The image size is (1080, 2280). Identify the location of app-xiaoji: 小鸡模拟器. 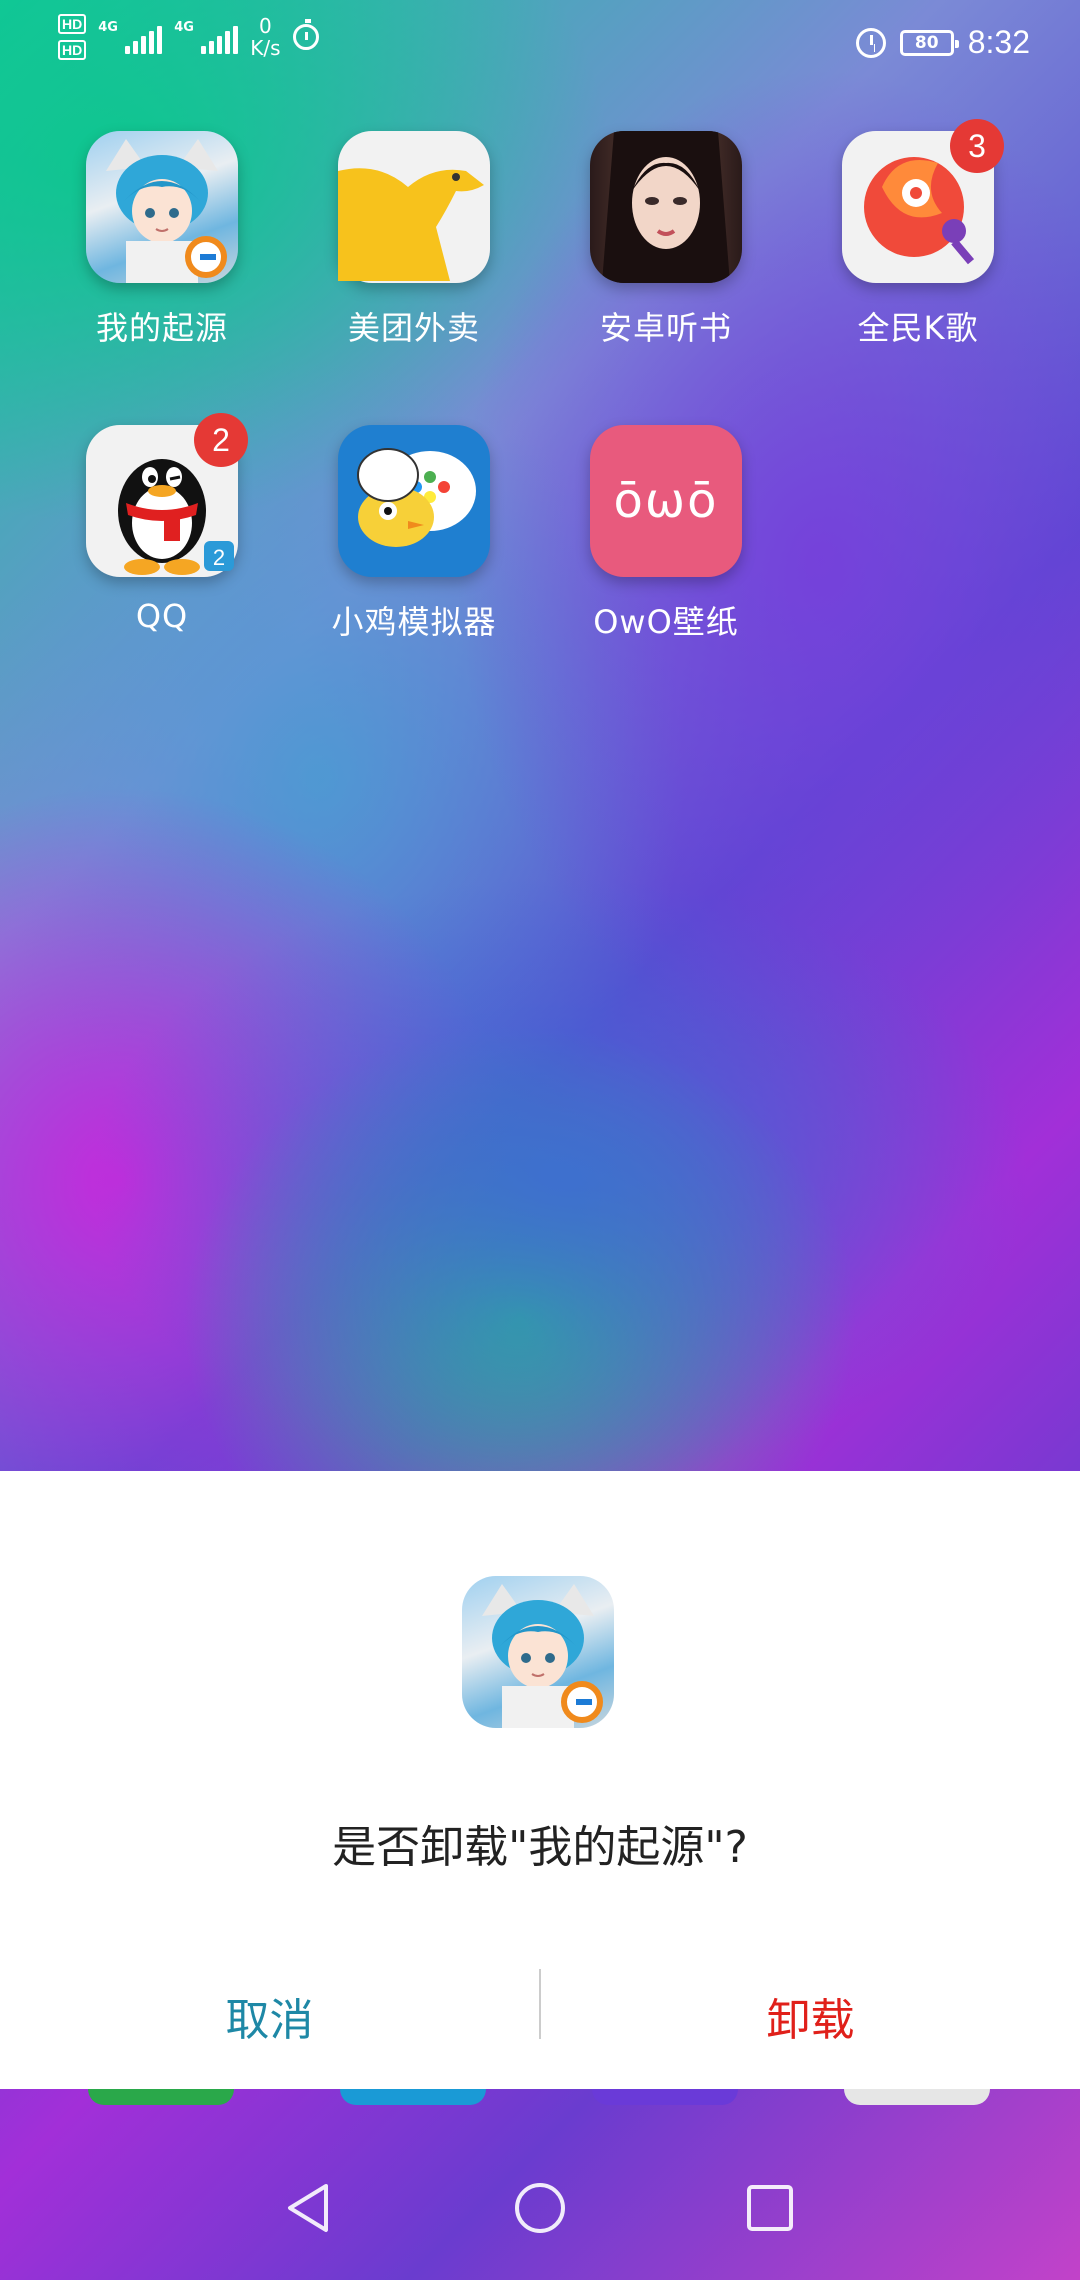
(414, 534).